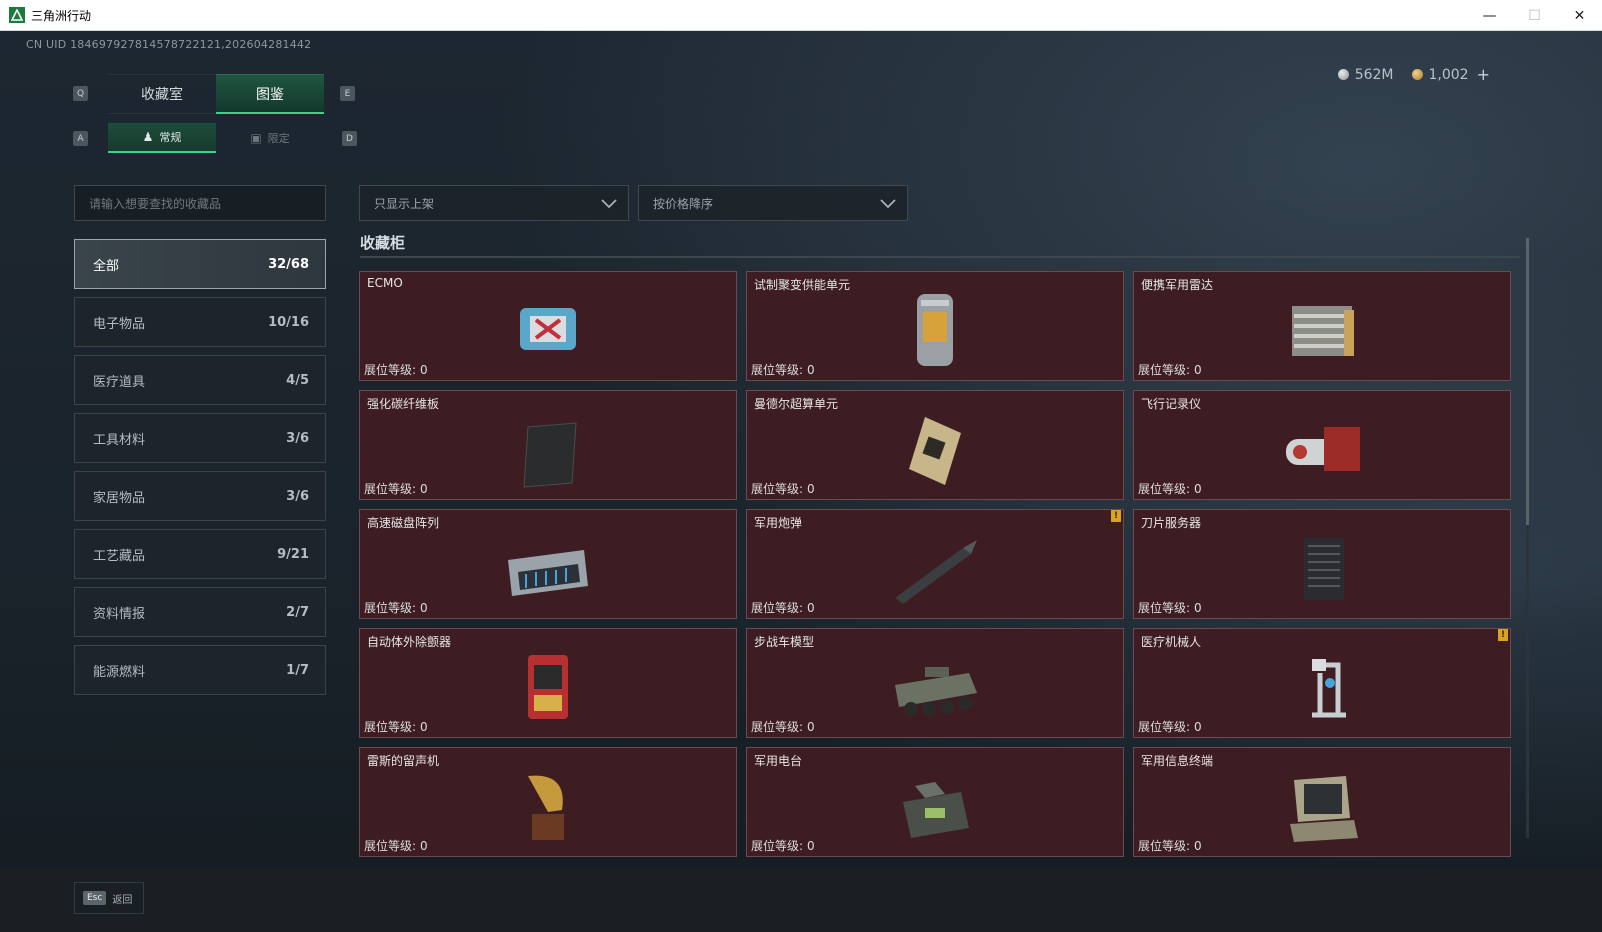 This screenshot has height=932, width=1602. I want to click on category-count: 1/7, so click(297, 670).